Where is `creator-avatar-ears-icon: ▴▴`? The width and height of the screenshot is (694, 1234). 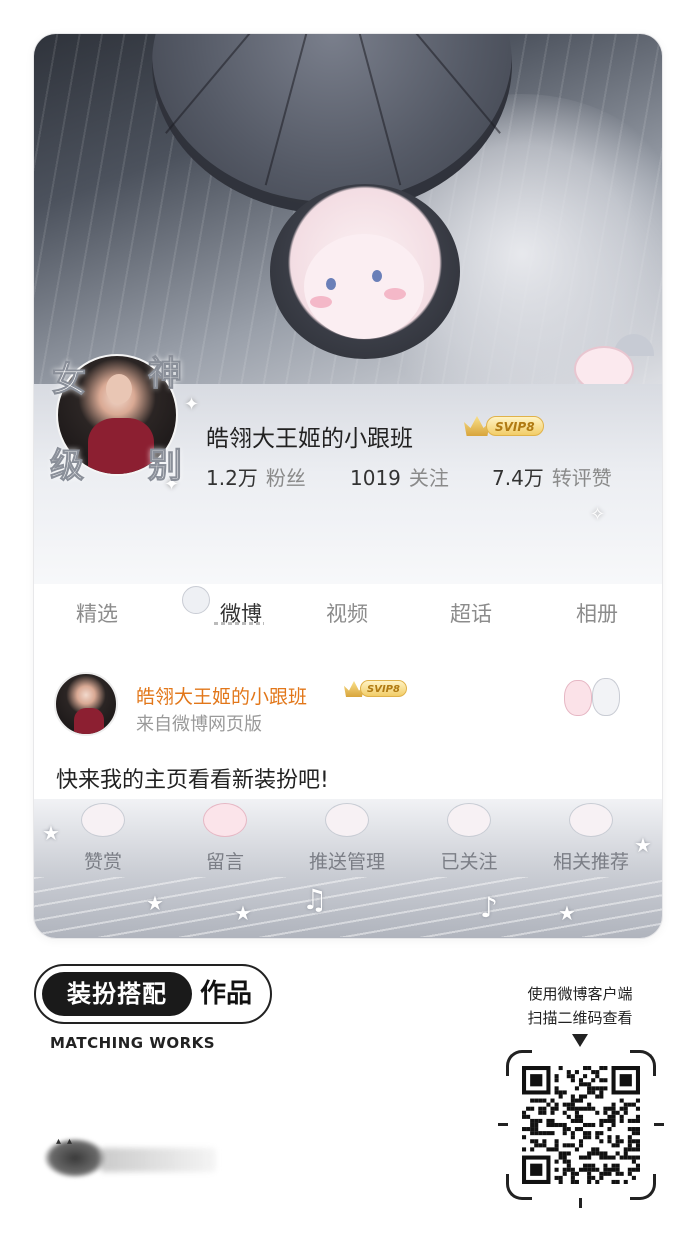
creator-avatar-ears-icon: ▴▴ is located at coordinates (67, 1141).